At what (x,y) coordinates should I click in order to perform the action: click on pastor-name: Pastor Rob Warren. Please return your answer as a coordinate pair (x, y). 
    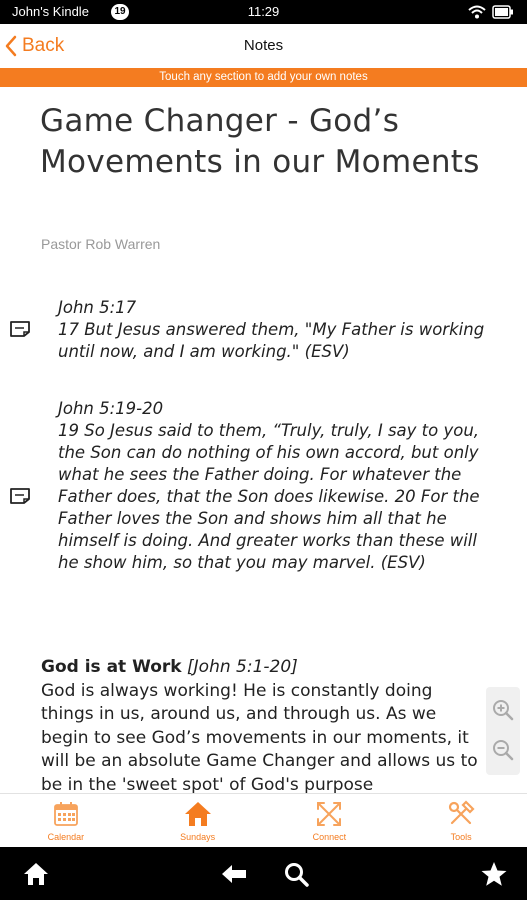
    Looking at the image, I should click on (101, 244).